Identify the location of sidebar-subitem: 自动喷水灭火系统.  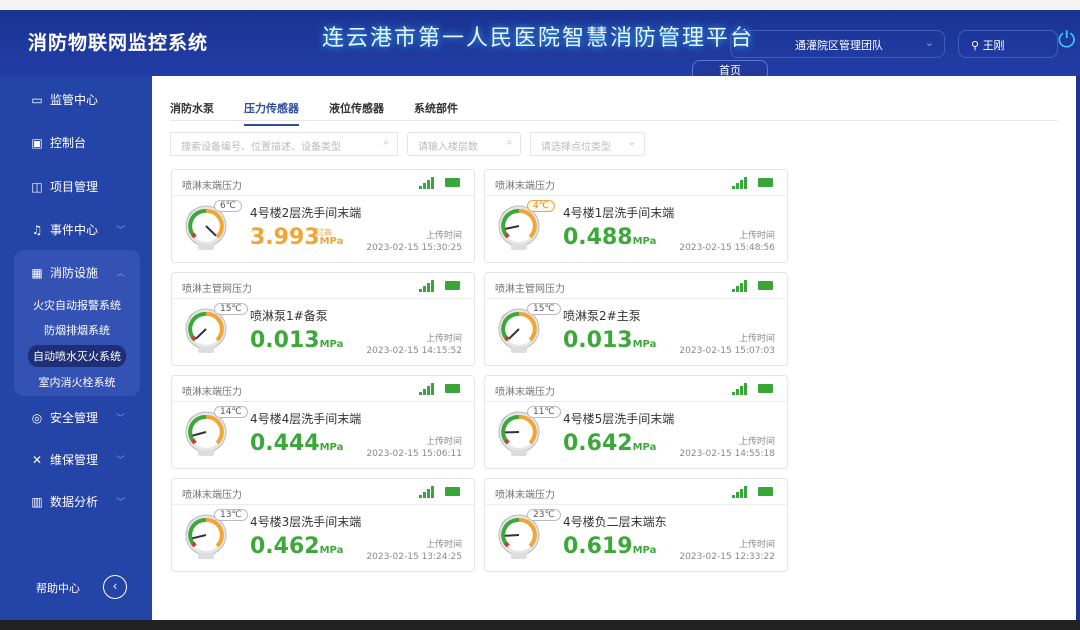
(77, 356).